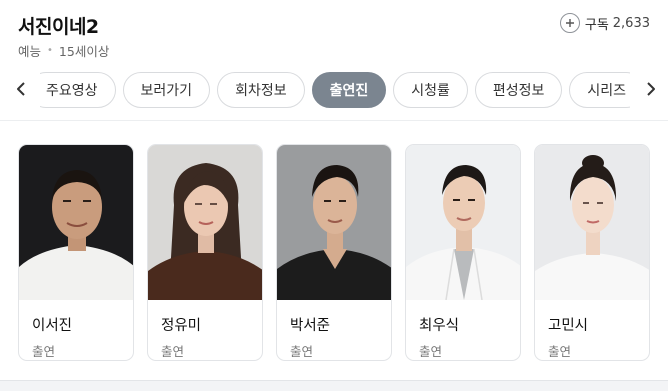 The height and width of the screenshot is (391, 668). I want to click on genre-label: 예능, so click(30, 51).